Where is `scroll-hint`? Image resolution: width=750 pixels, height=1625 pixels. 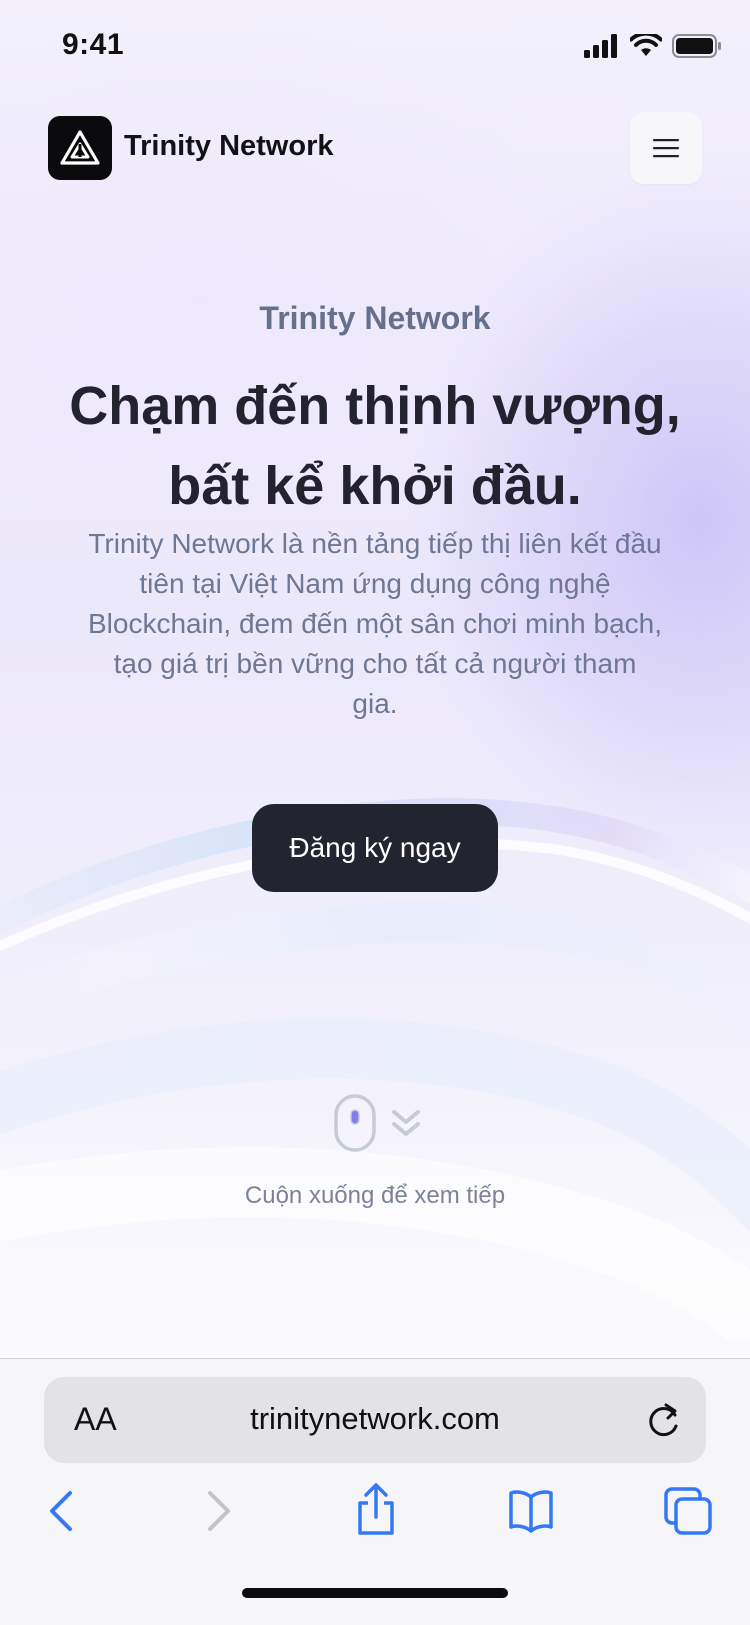 scroll-hint is located at coordinates (380, 1124).